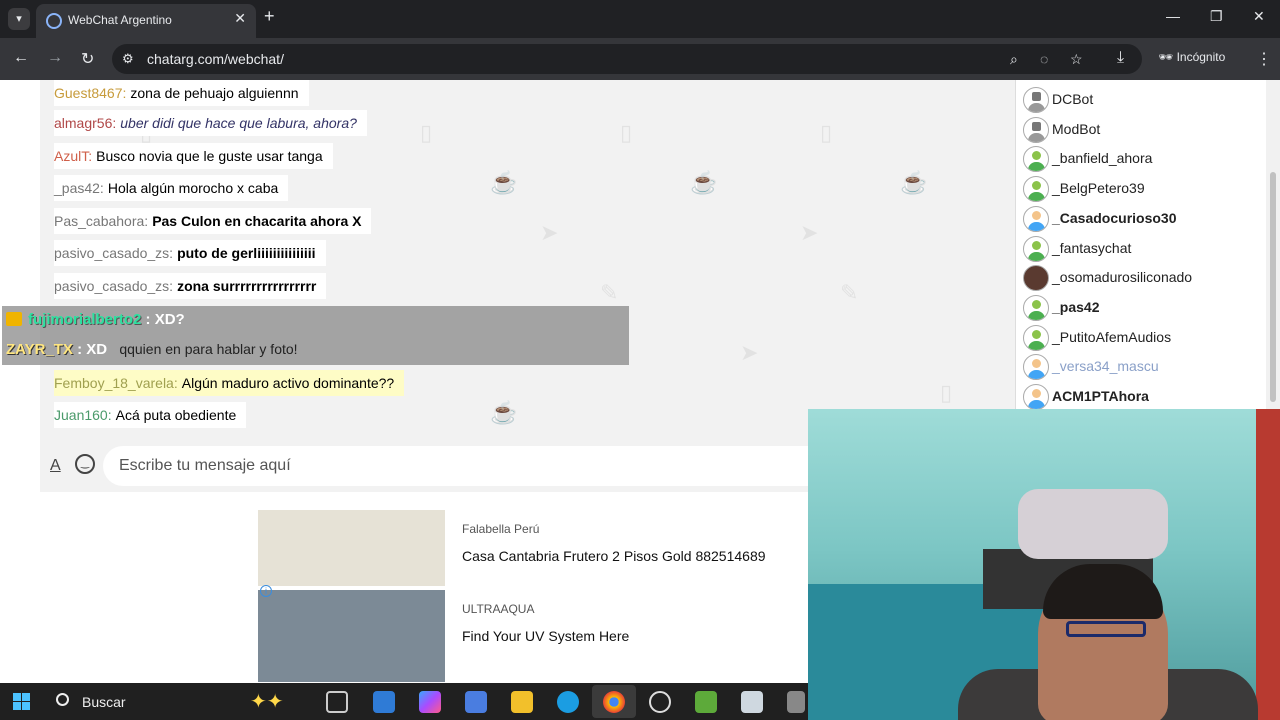 Image resolution: width=1280 pixels, height=720 pixels. Describe the element at coordinates (1106, 629) in the screenshot. I see `webcam-person-glasses` at that location.